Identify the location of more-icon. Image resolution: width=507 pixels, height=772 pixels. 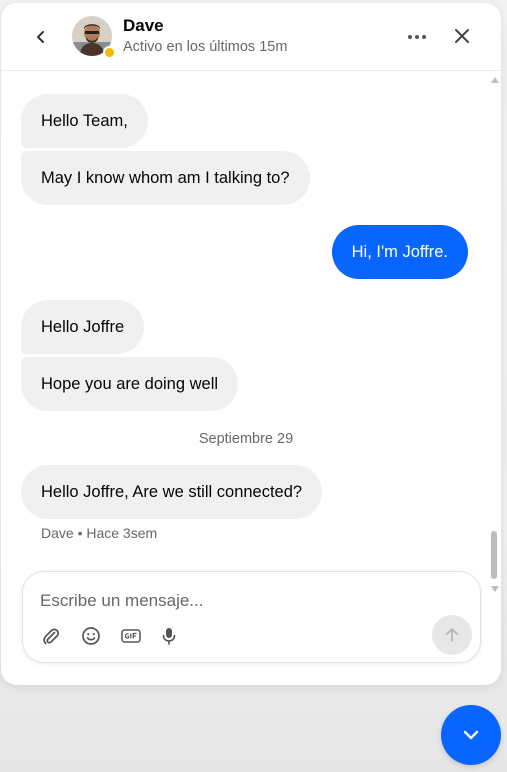
(417, 37).